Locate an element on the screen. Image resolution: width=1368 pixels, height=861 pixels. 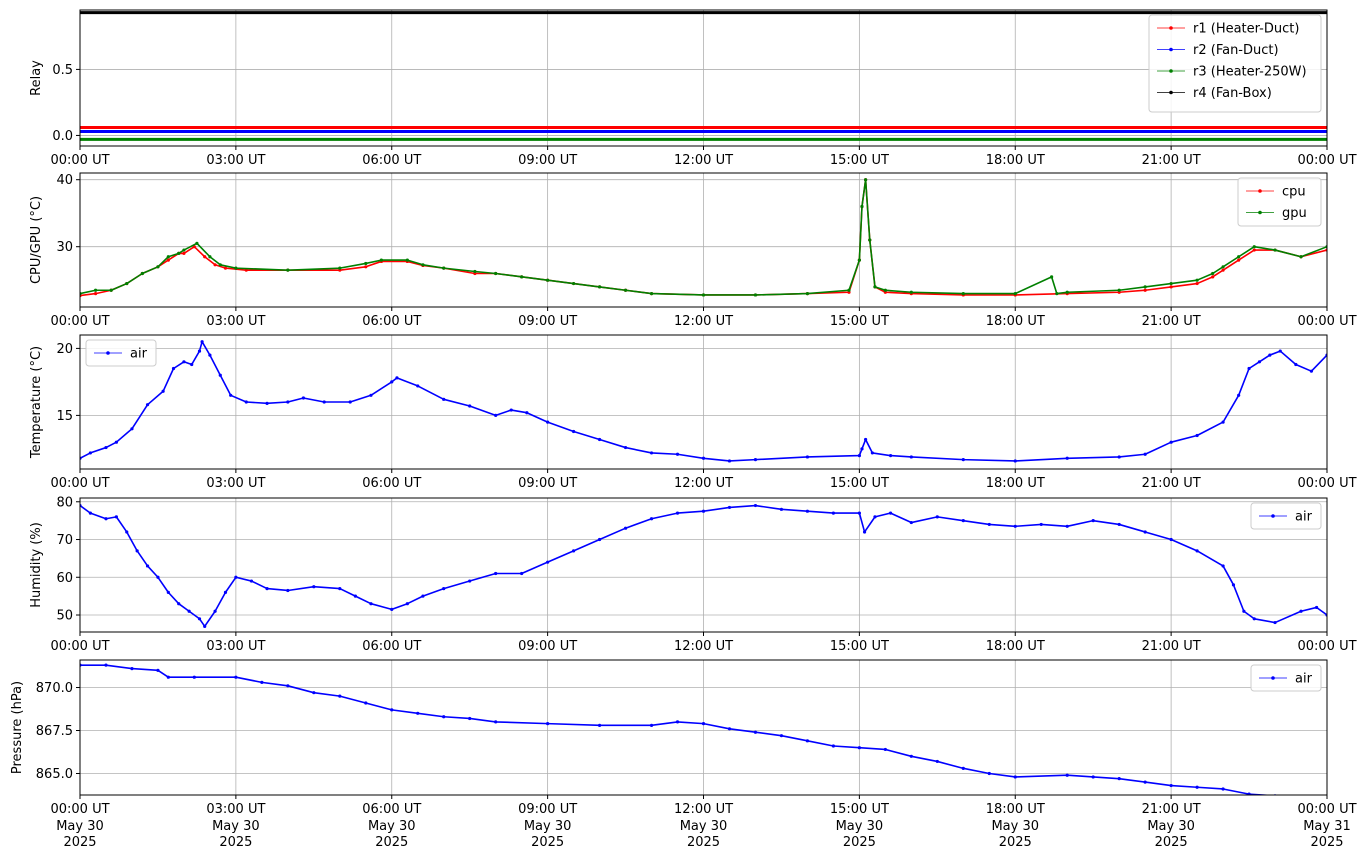
y-tick-label: 865.0 is located at coordinates (54, 774).